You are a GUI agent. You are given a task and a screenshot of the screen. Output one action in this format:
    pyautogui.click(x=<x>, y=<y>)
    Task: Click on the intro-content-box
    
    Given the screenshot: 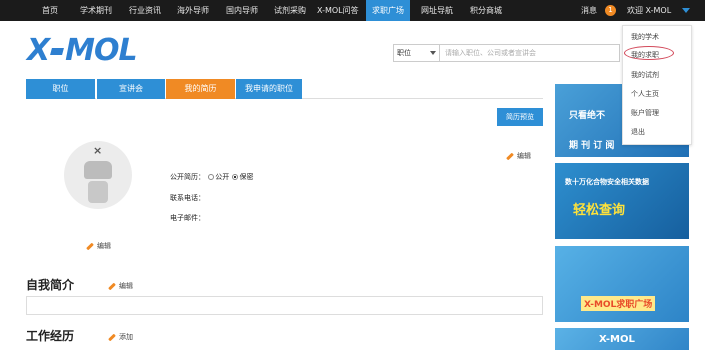 What is the action you would take?
    pyautogui.click(x=284, y=305)
    